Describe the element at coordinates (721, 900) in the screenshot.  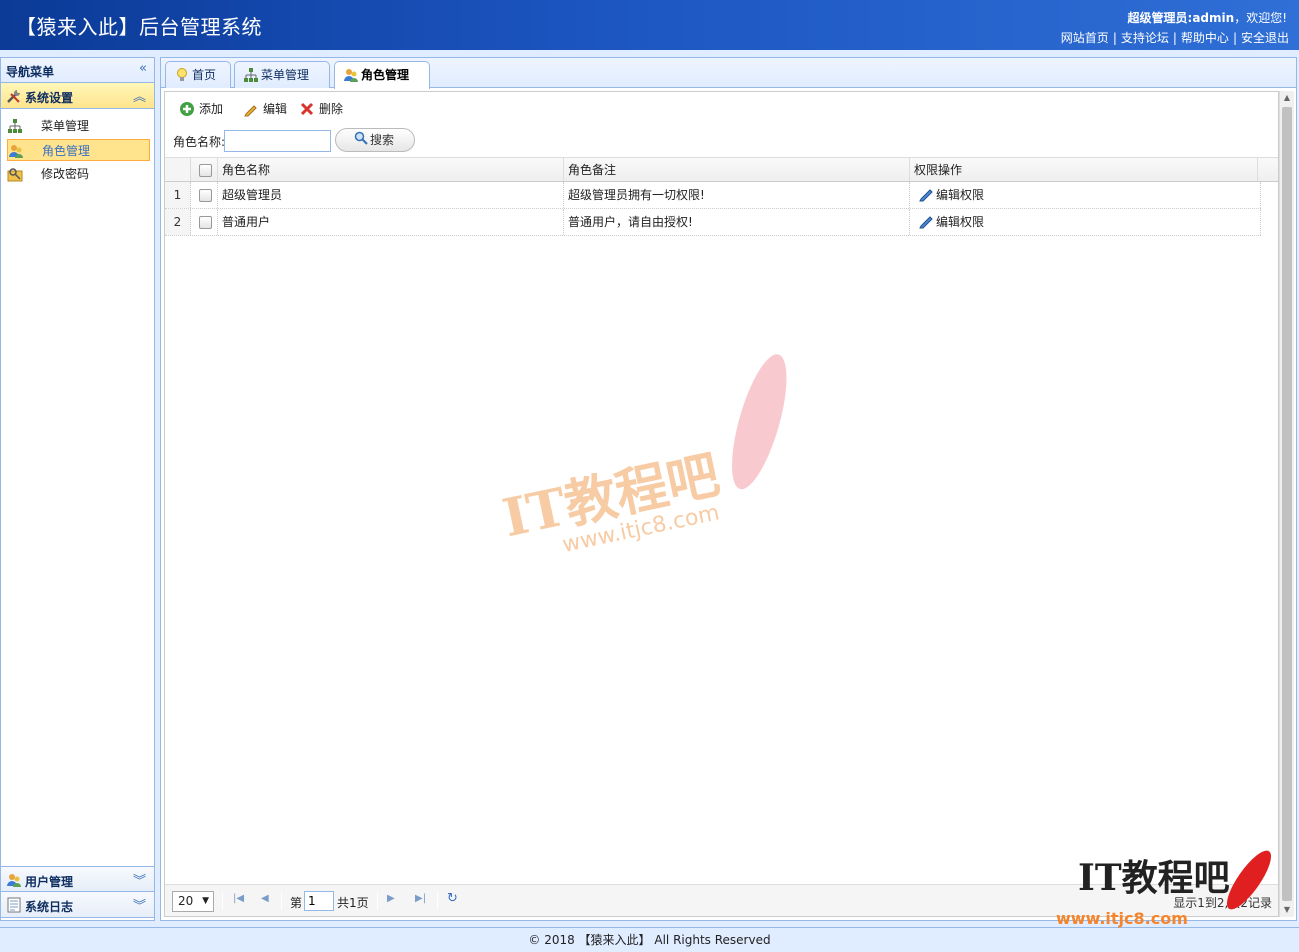
I see `pagination-bar: 20 ▼ |◀ ◀ 第 共1页 ▶ ▶| ↻ 显示1到2,共2记录` at that location.